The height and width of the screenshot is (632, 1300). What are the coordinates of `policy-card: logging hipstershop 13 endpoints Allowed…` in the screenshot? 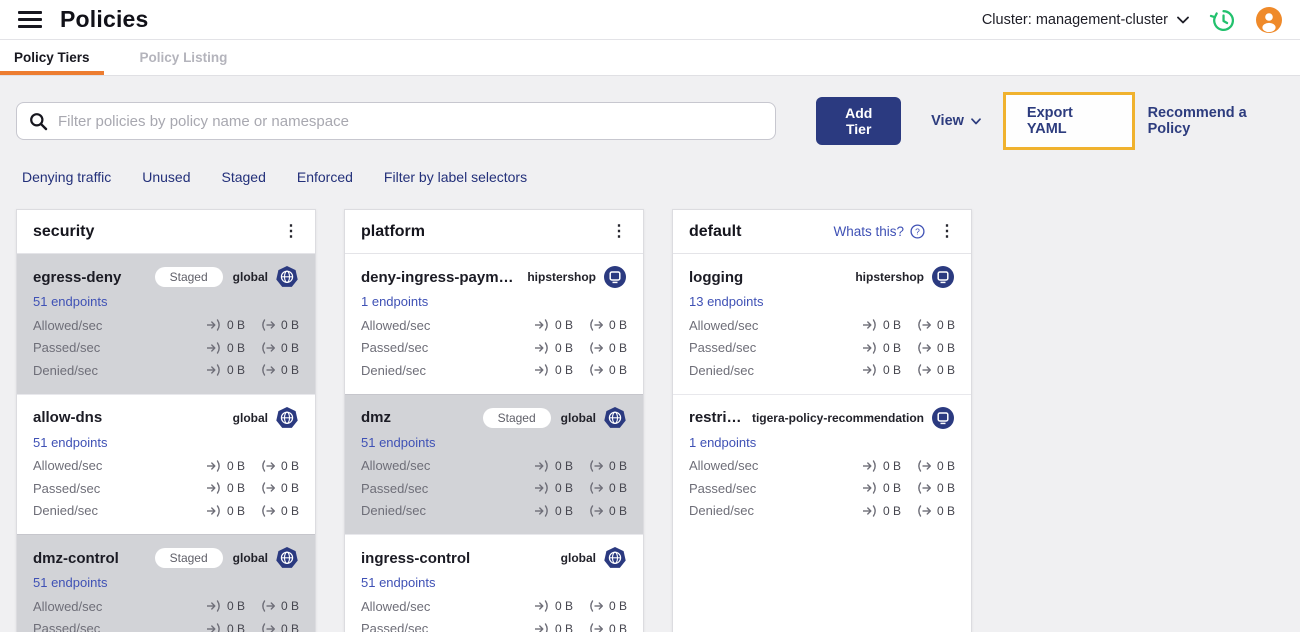 It's located at (822, 324).